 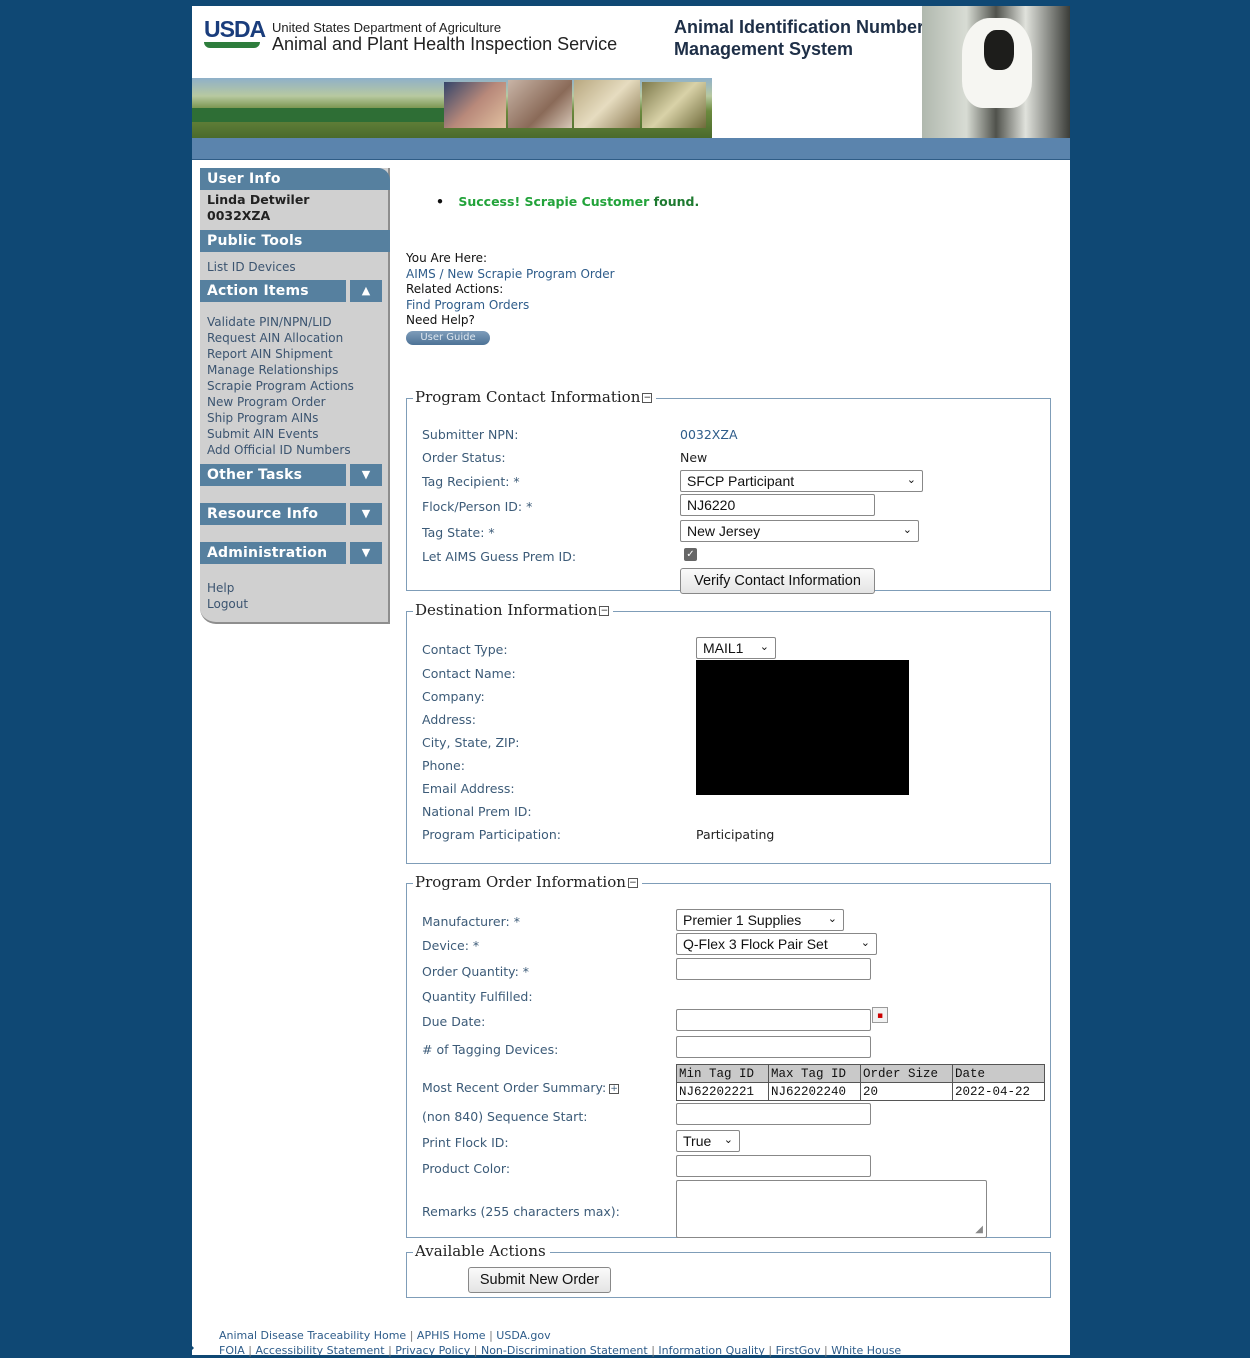 I want to click on footer-link-aphis-home: APHIS Home, so click(x=451, y=1335).